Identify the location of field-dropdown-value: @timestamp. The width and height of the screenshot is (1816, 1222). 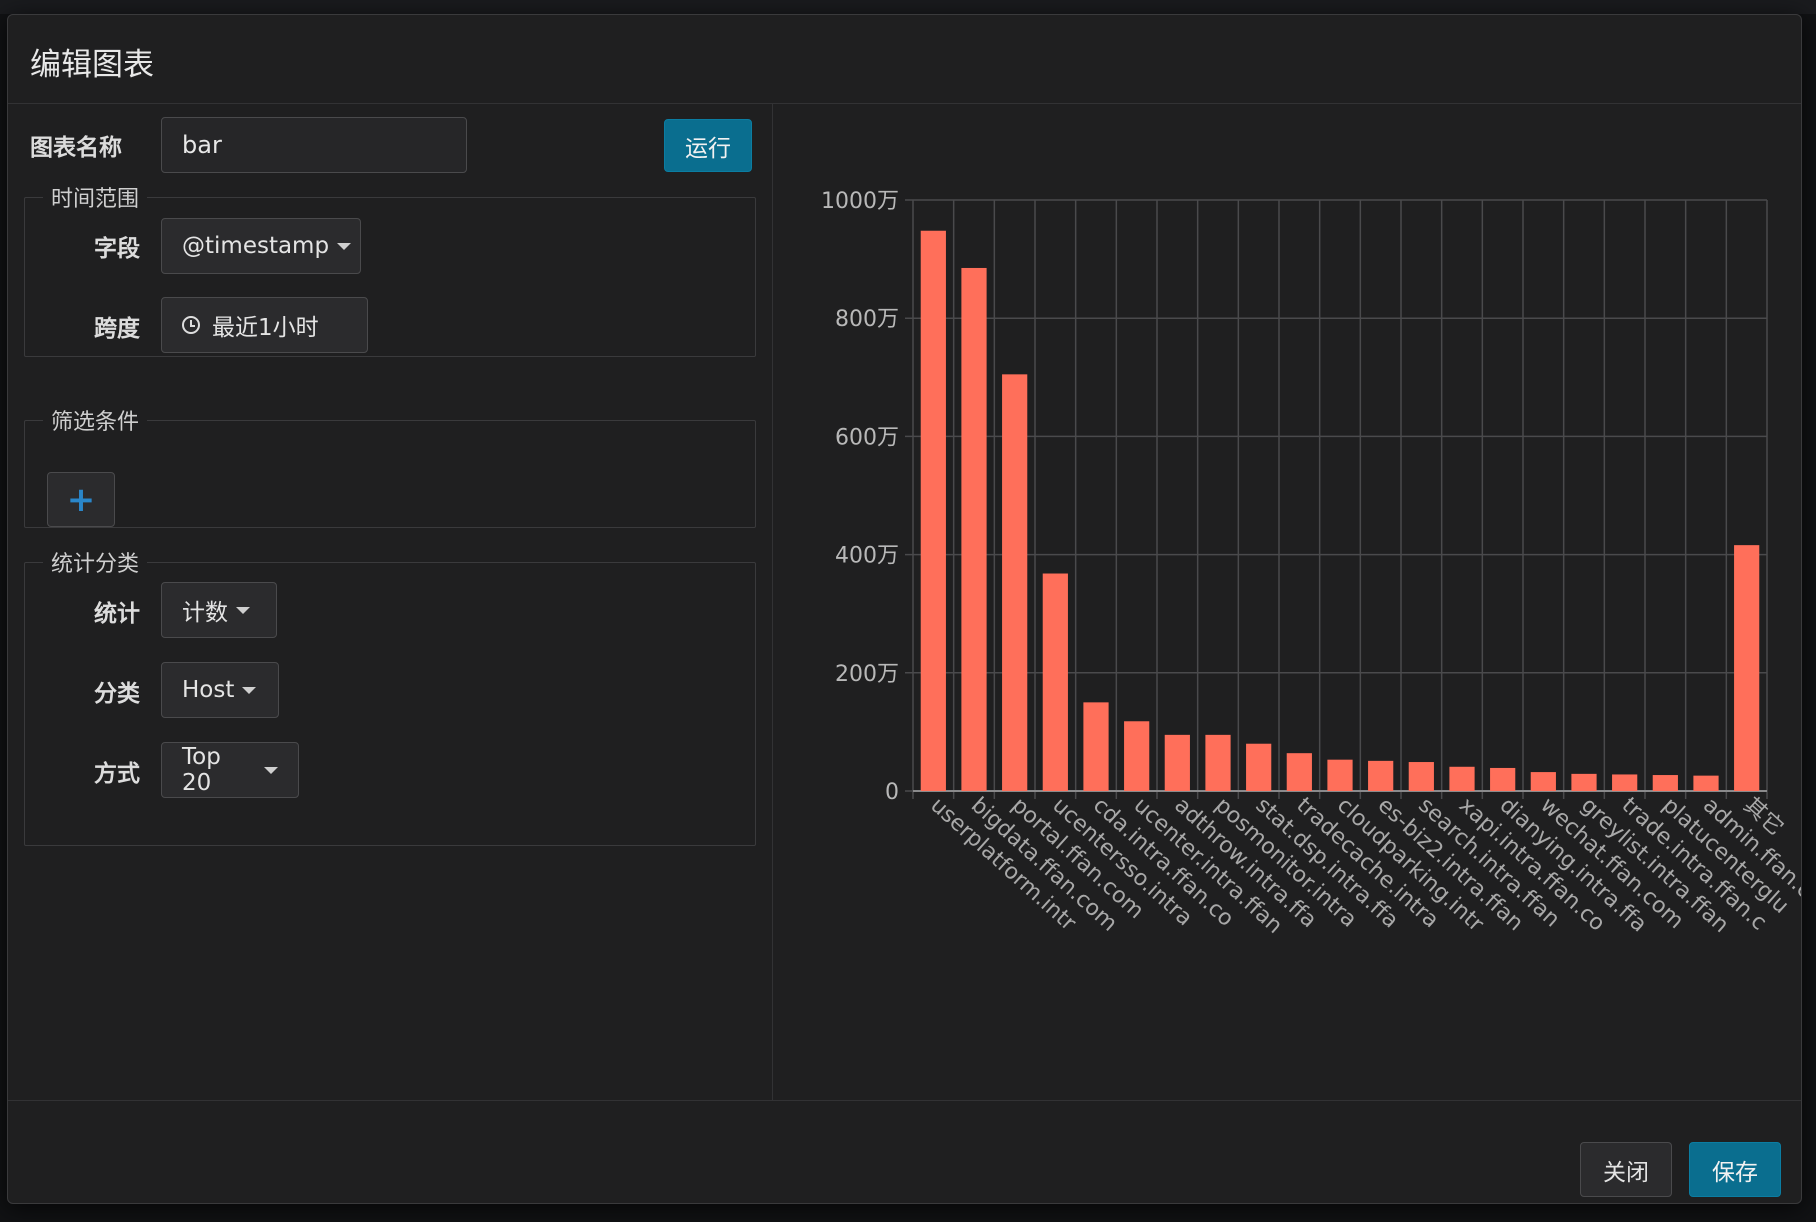
(256, 246).